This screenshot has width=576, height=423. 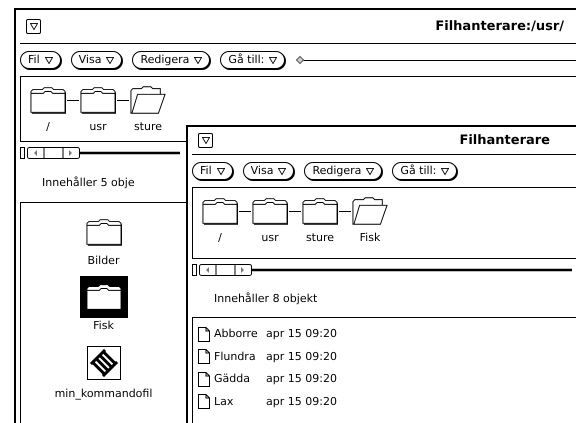 I want to click on file-label: Fisk, so click(x=103, y=326).